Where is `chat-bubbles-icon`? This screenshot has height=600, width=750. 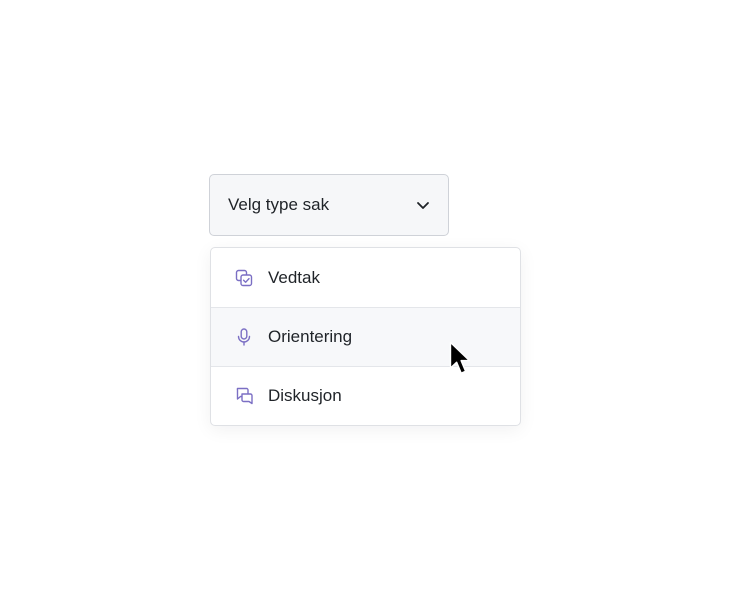 chat-bubbles-icon is located at coordinates (244, 396).